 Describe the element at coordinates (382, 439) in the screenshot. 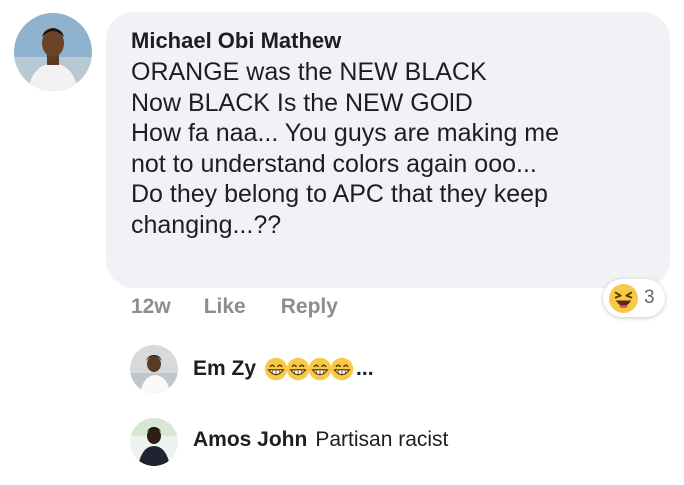

I see `reply-text: Partisan racist` at that location.